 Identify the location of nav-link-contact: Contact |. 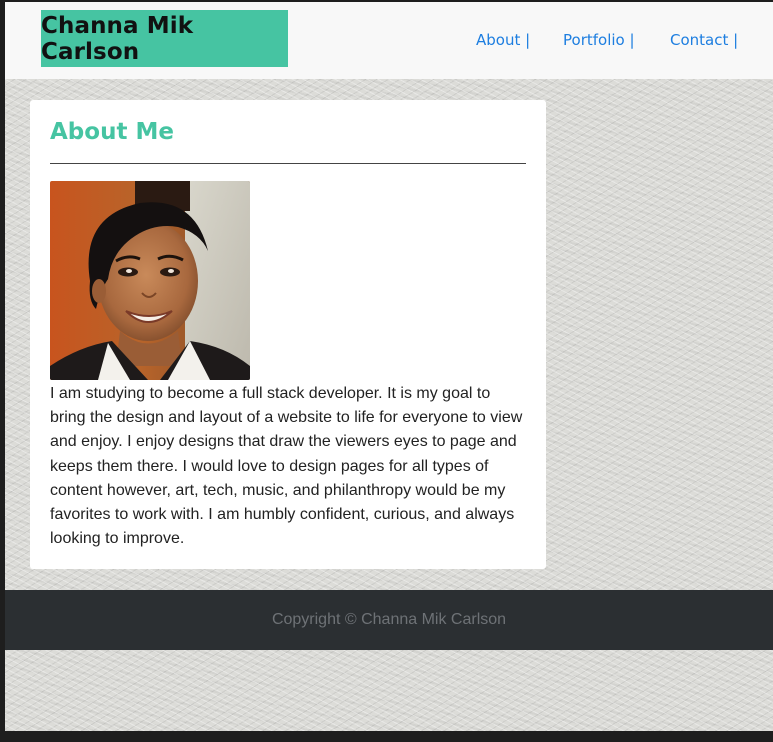
(704, 40).